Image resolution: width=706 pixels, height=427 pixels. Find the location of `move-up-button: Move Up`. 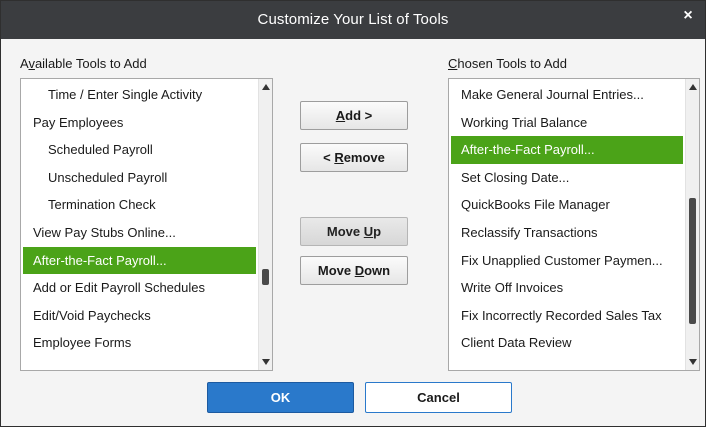

move-up-button: Move Up is located at coordinates (354, 231).